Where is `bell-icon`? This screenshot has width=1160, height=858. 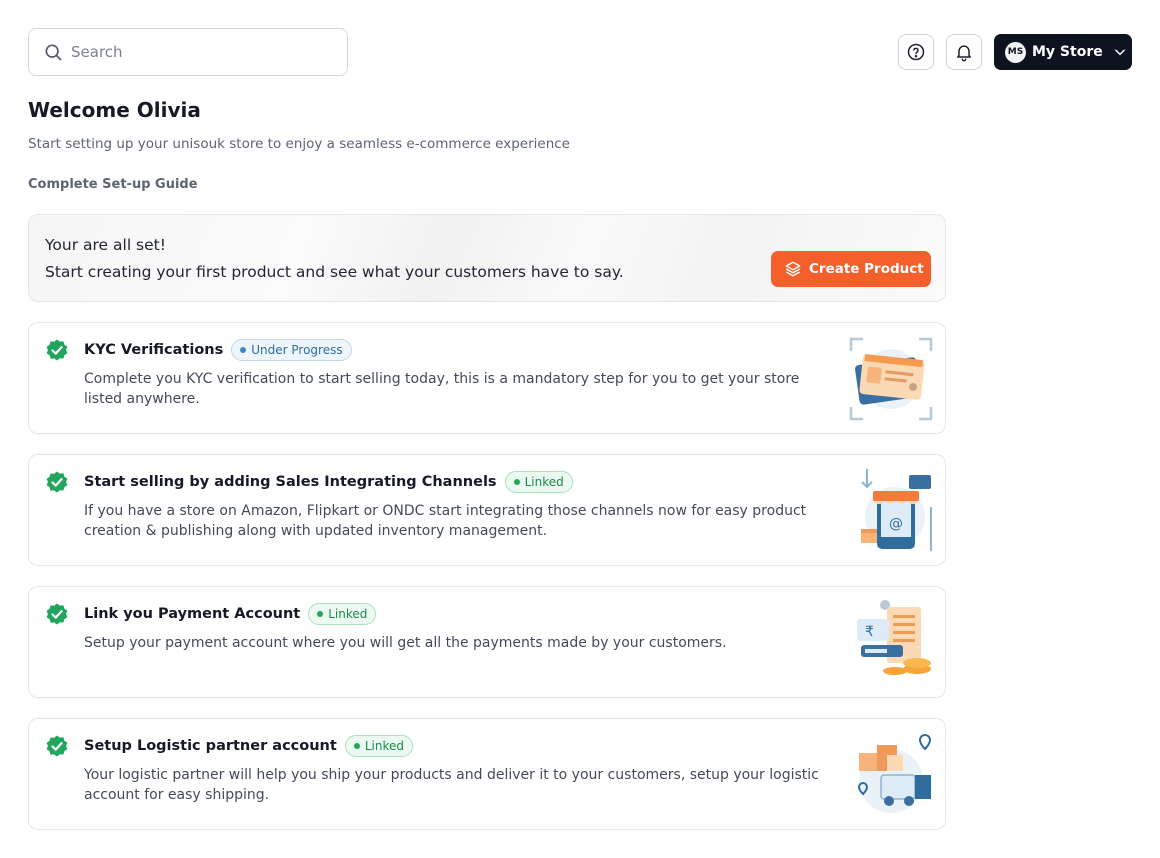 bell-icon is located at coordinates (964, 53).